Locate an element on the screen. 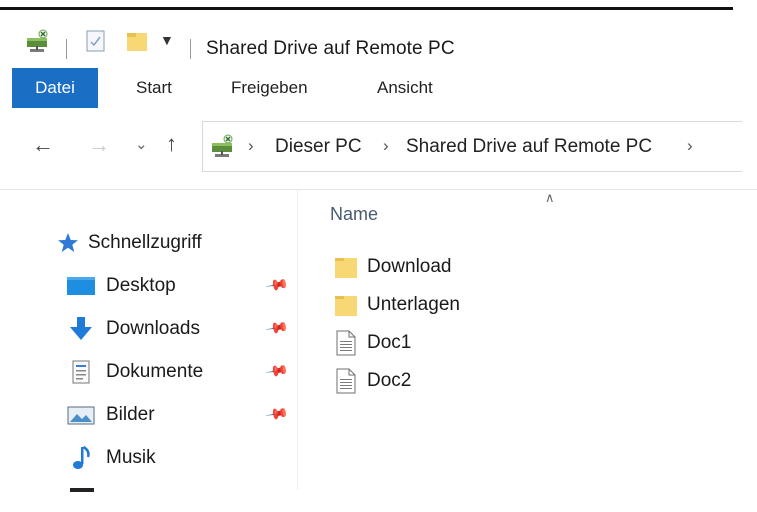 Image resolution: width=757 pixels, height=512 pixels. tab-datei: Datei is located at coordinates (55, 88).